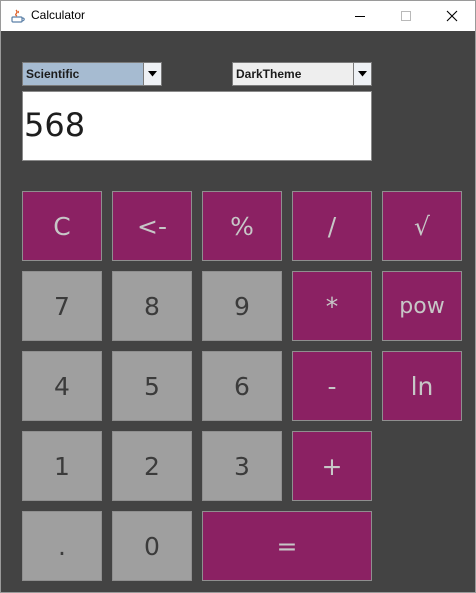 The image size is (476, 593). I want to click on ln-button: ln, so click(422, 386).